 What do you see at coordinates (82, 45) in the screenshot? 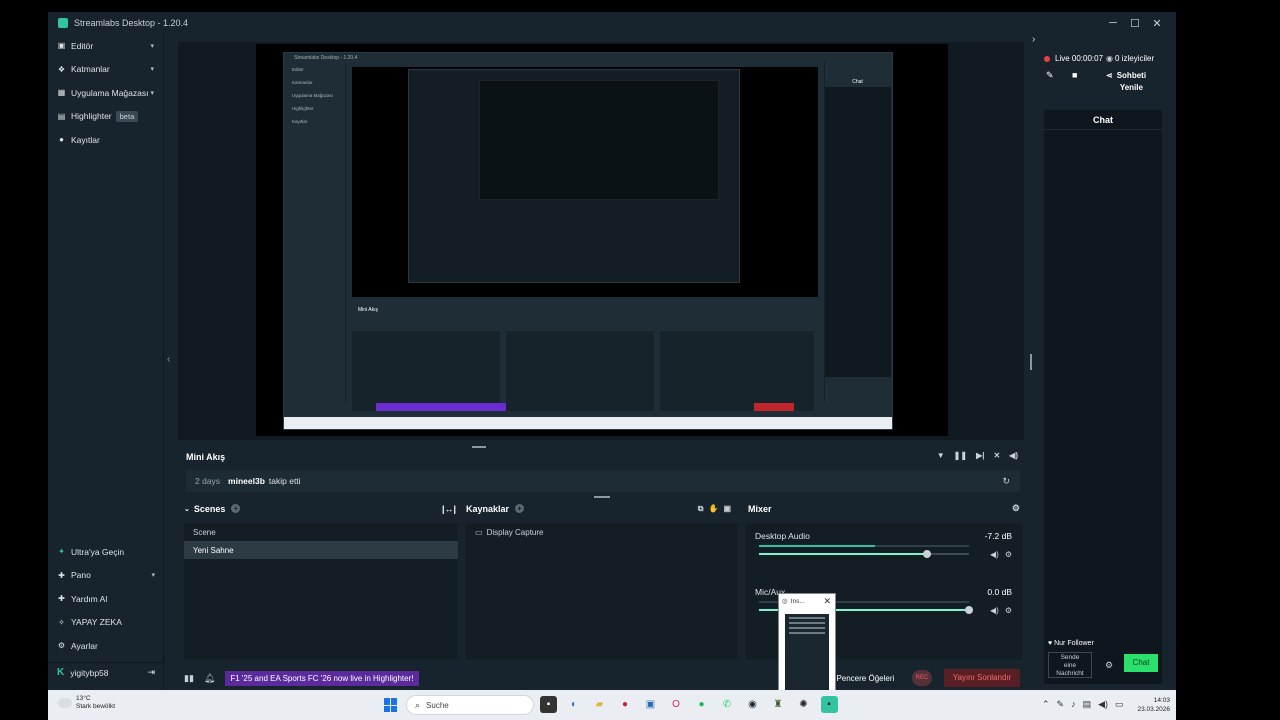
I see `sidebar-item-label: Editör` at bounding box center [82, 45].